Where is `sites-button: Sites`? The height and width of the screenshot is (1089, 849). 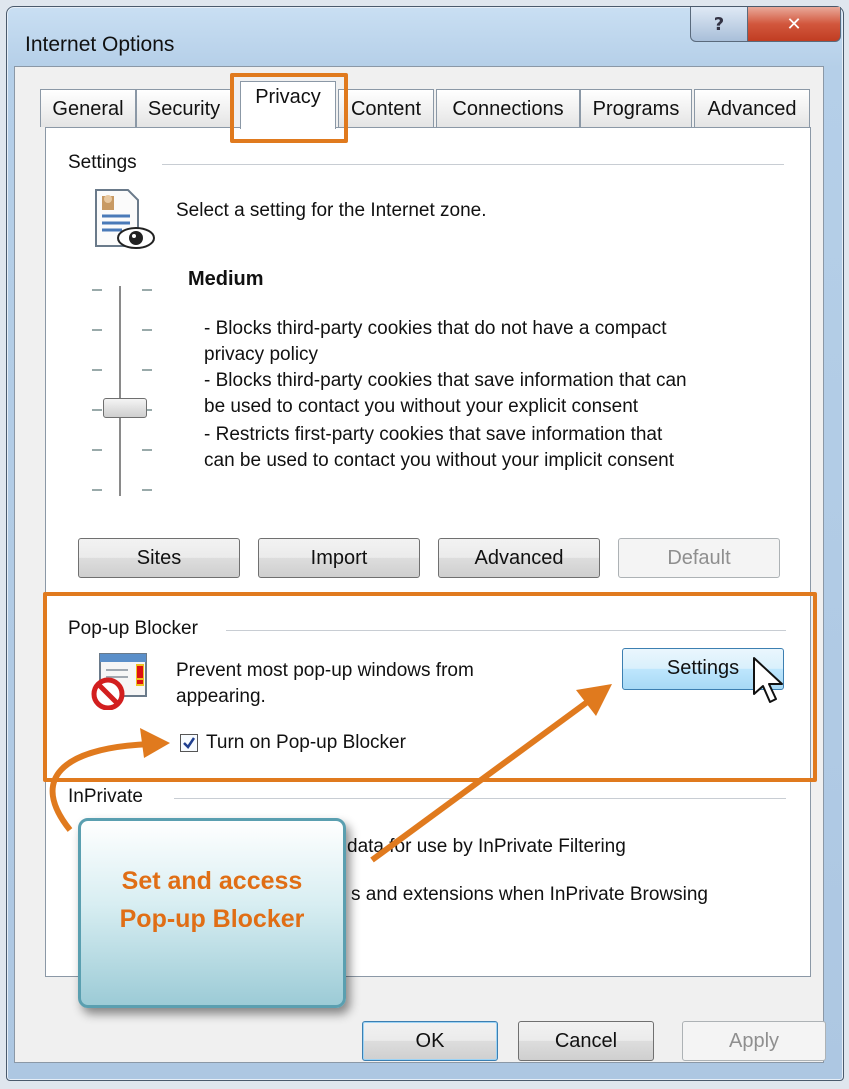 sites-button: Sites is located at coordinates (159, 558).